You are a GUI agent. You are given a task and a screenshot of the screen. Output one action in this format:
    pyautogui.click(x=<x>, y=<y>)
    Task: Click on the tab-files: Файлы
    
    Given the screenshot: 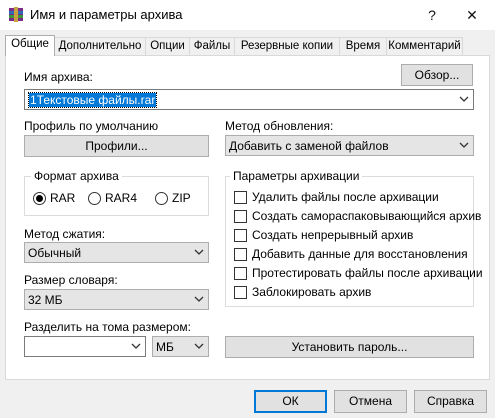 What is the action you would take?
    pyautogui.click(x=212, y=46)
    